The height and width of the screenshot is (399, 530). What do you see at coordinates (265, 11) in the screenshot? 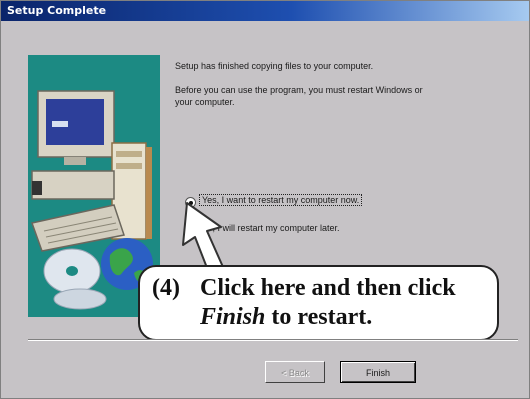
I see `title-bar: Setup Complete` at bounding box center [265, 11].